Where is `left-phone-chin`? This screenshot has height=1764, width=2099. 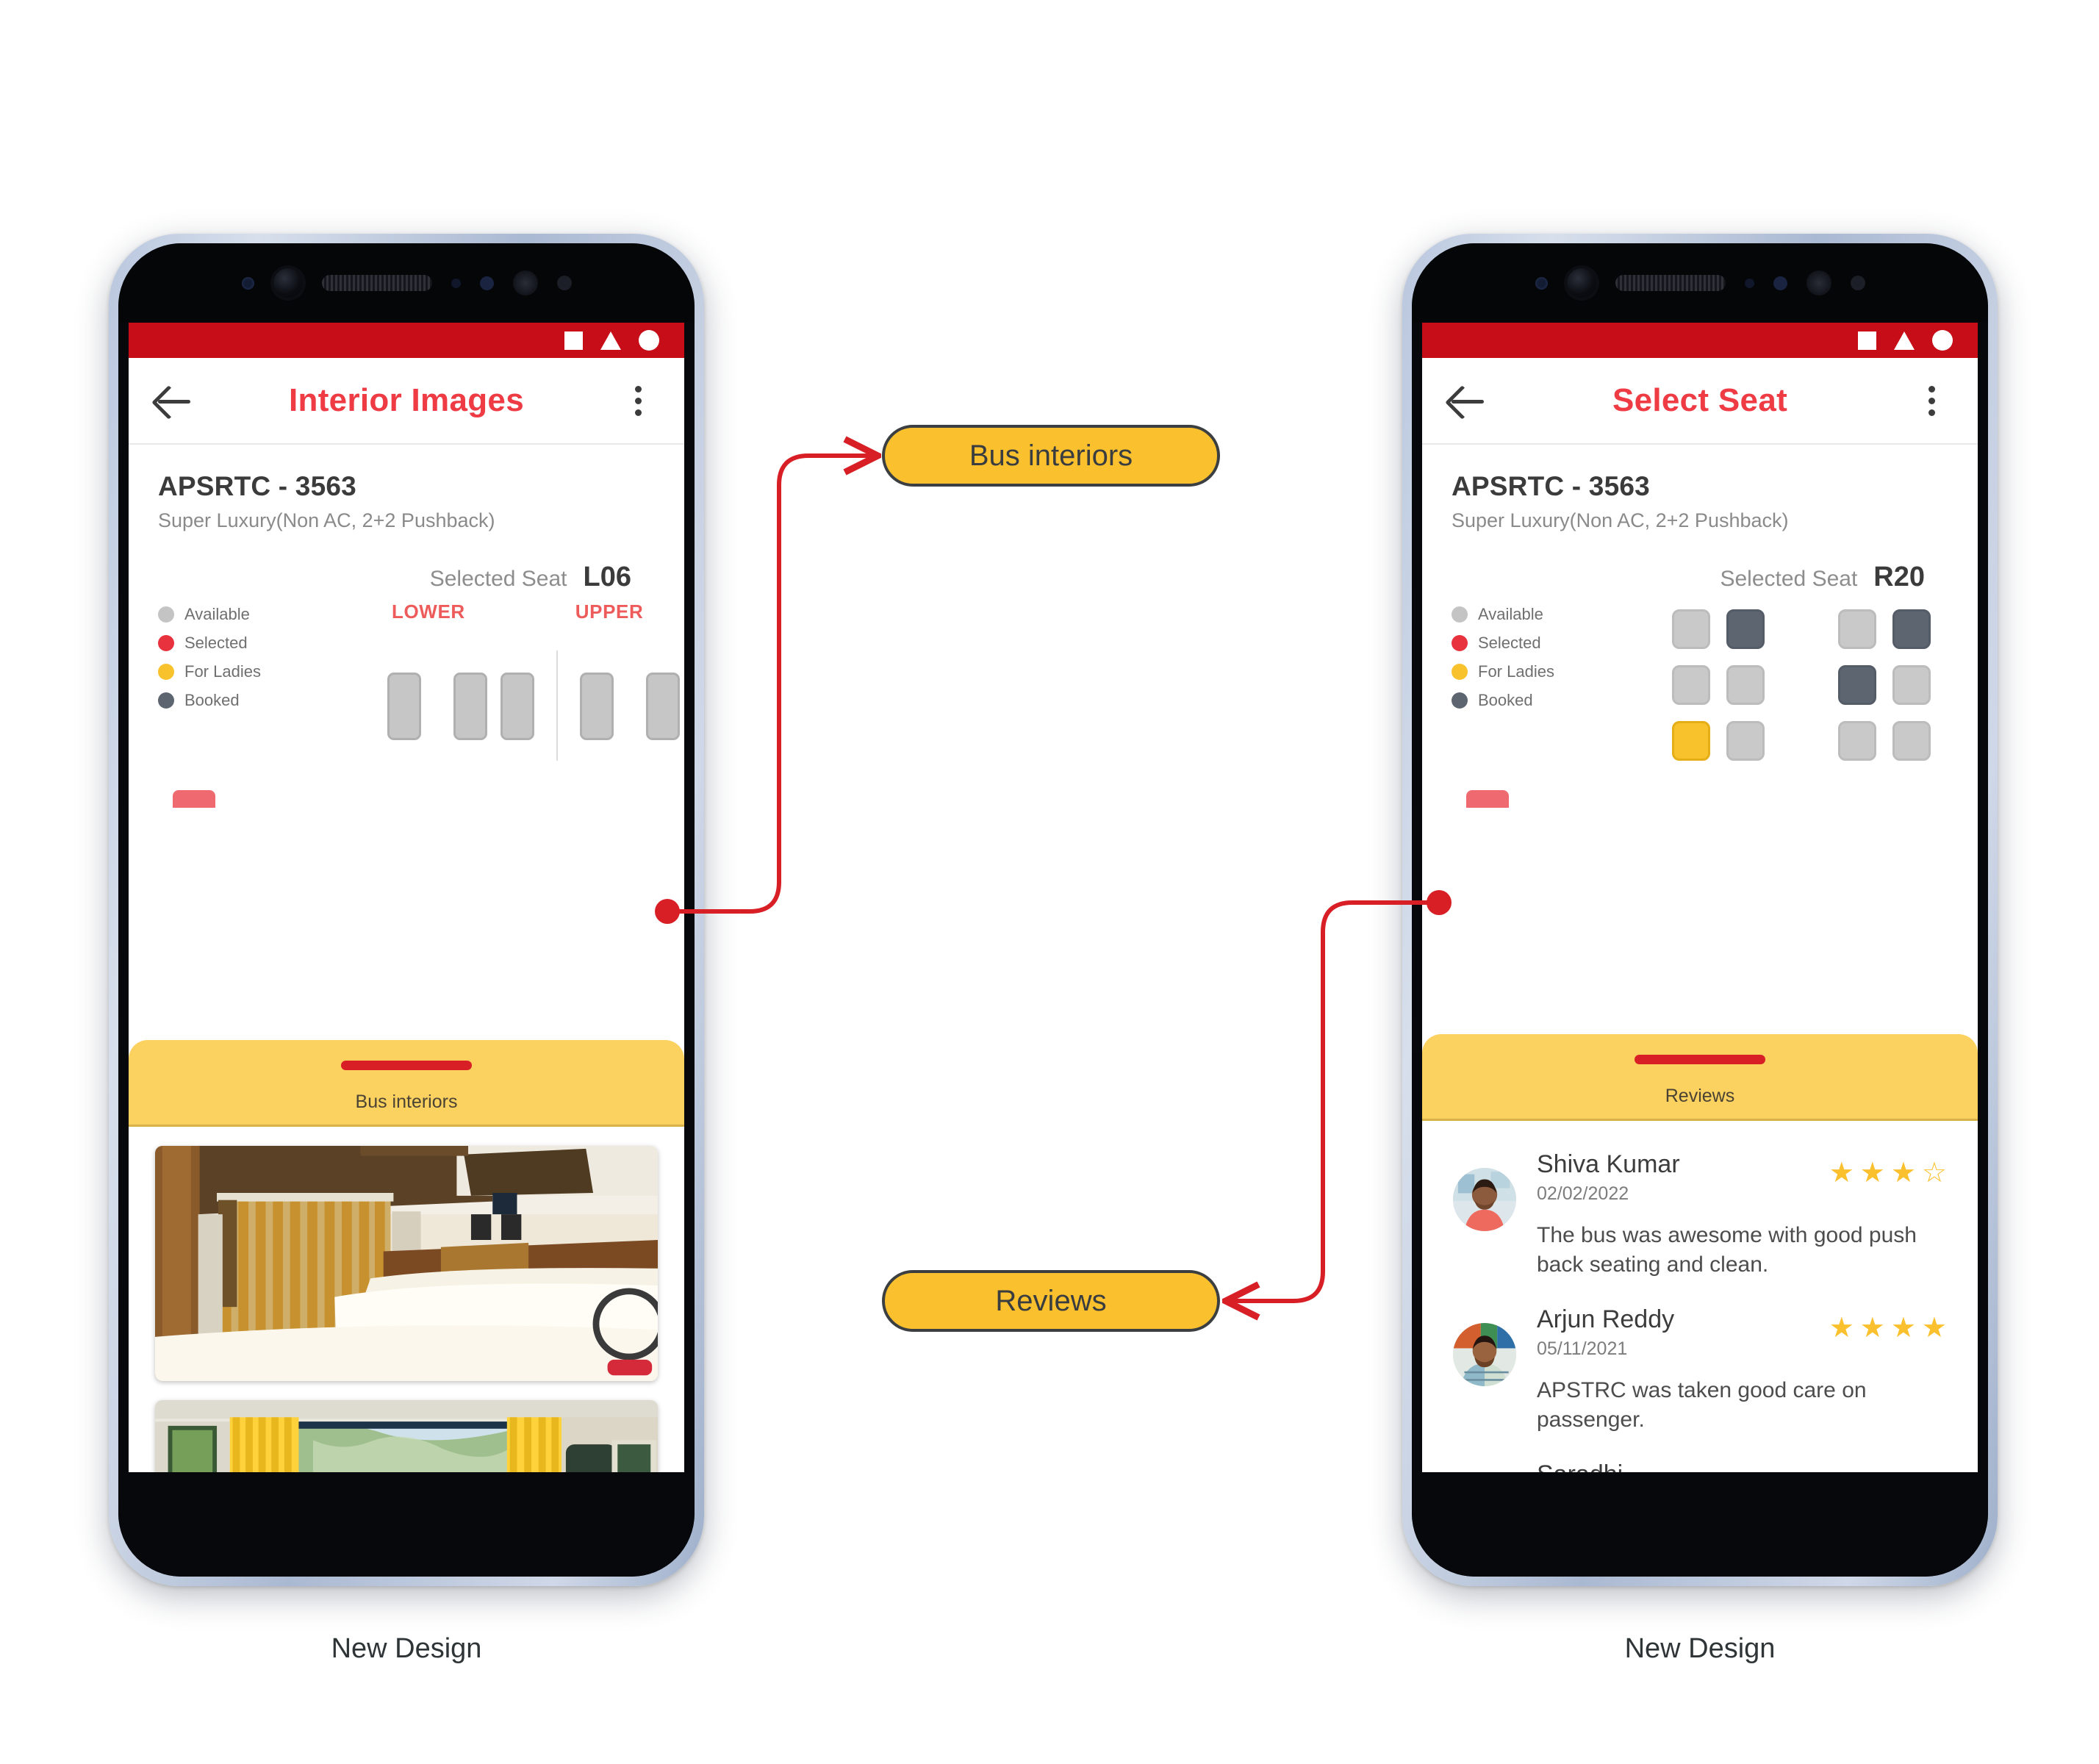
left-phone-chin is located at coordinates (406, 1524).